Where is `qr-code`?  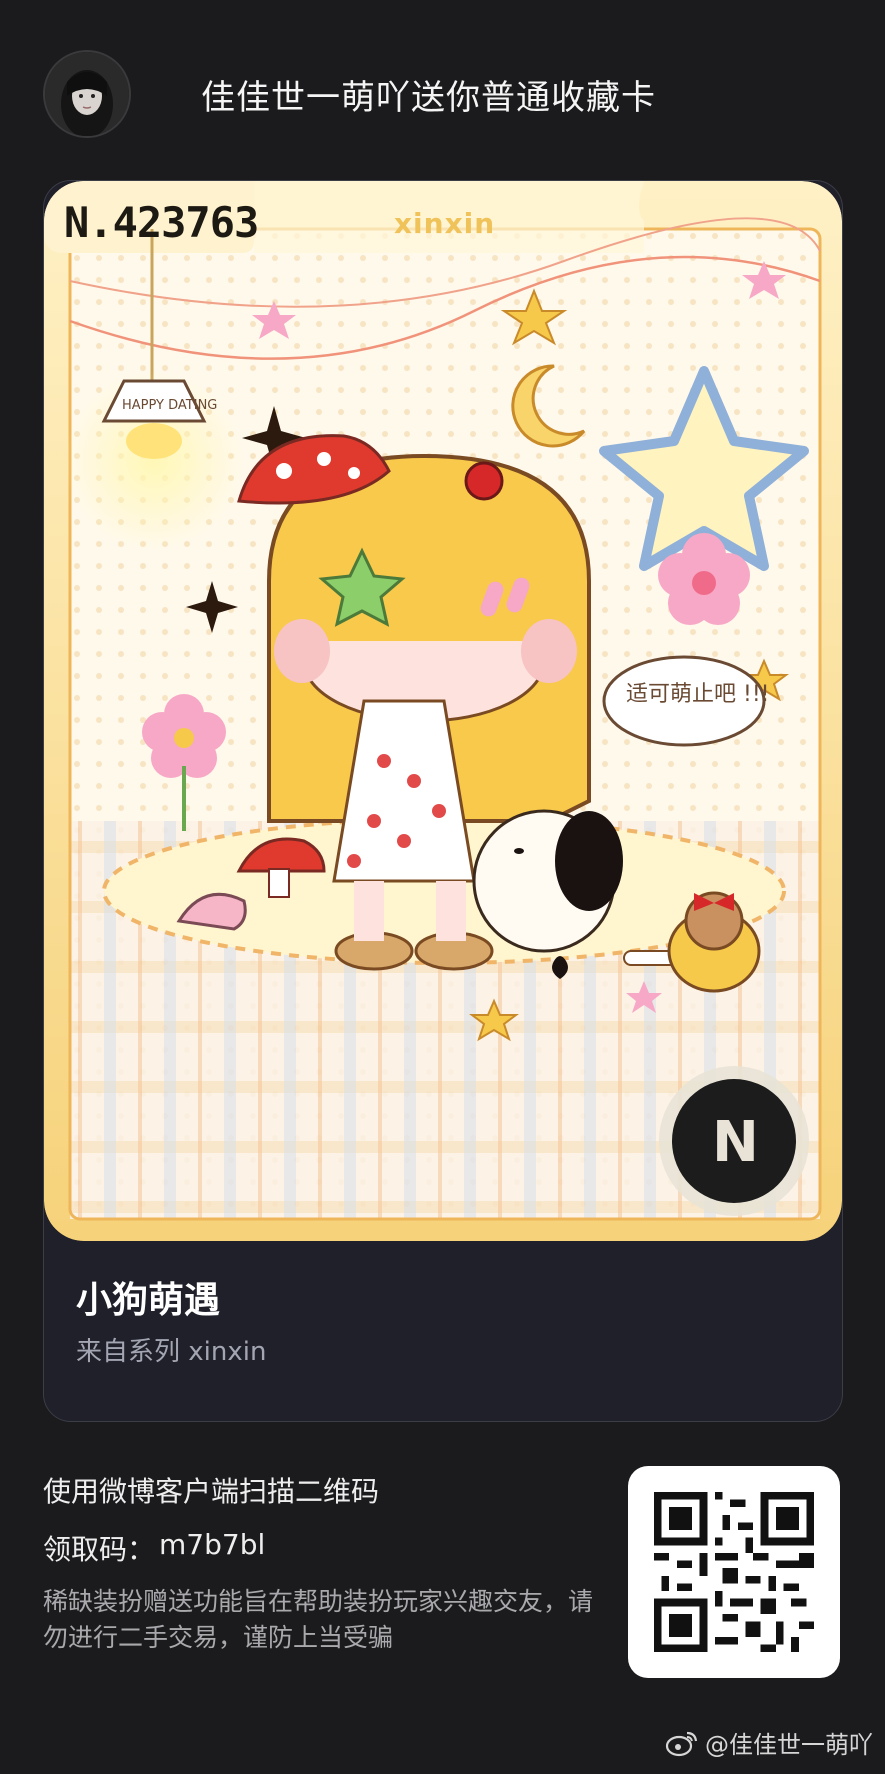 qr-code is located at coordinates (734, 1572).